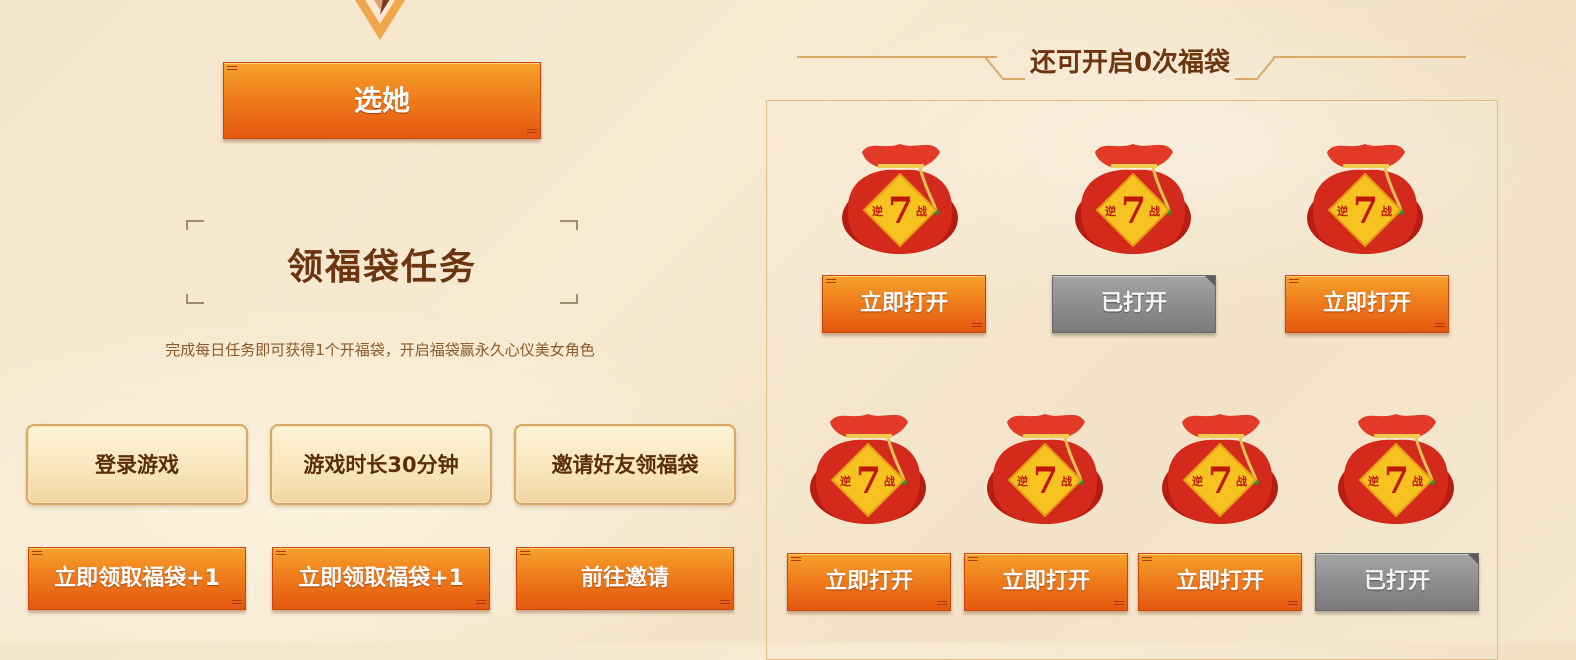 This screenshot has width=1576, height=660. What do you see at coordinates (137, 578) in the screenshot?
I see `claim-bag-login-button: 立即领取福袋+1` at bounding box center [137, 578].